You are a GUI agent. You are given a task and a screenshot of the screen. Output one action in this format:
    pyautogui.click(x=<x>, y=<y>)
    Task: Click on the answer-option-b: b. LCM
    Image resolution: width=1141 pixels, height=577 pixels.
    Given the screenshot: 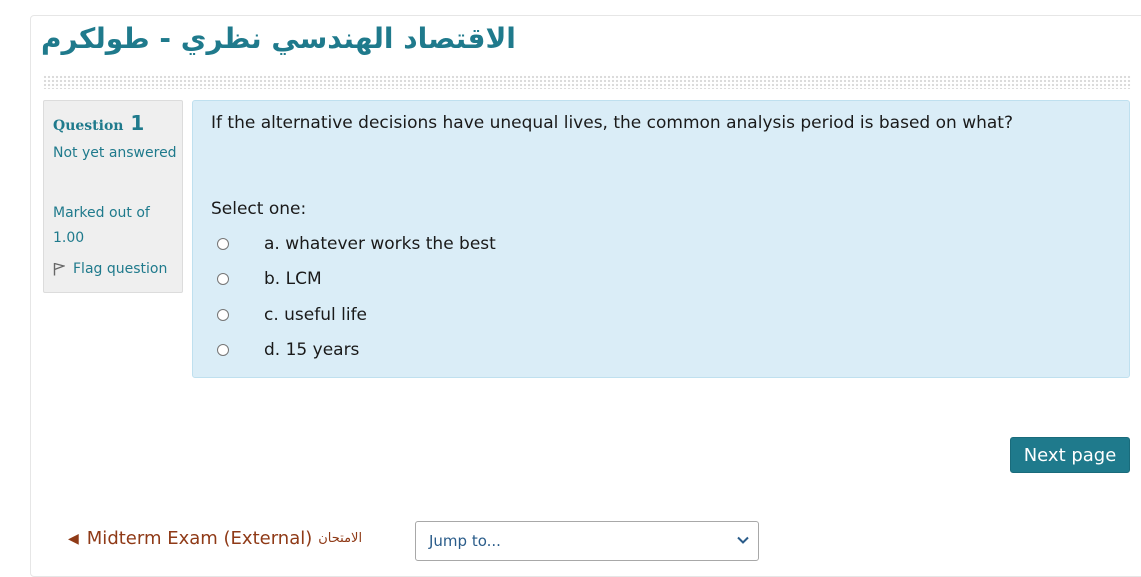 What is the action you would take?
    pyautogui.click(x=356, y=280)
    